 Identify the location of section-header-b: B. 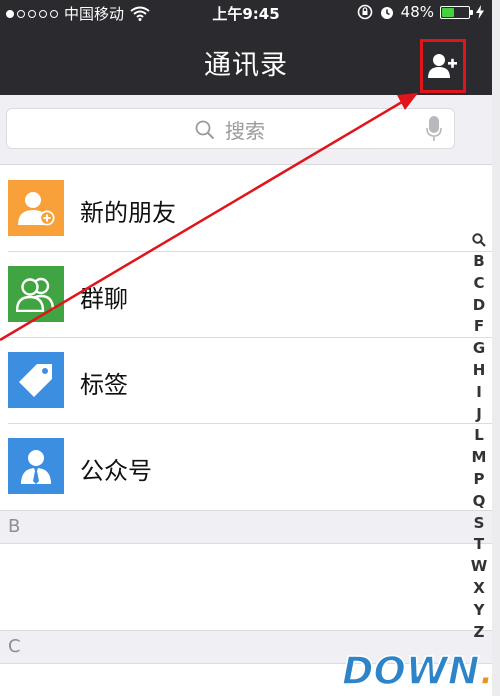
(246, 527).